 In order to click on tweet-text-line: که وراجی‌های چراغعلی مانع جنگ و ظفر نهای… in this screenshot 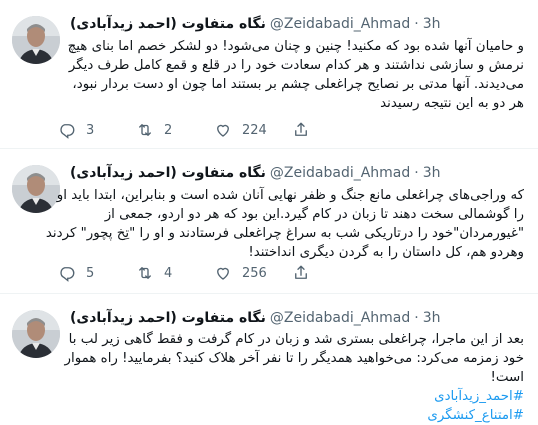, I will do `click(290, 195)`.